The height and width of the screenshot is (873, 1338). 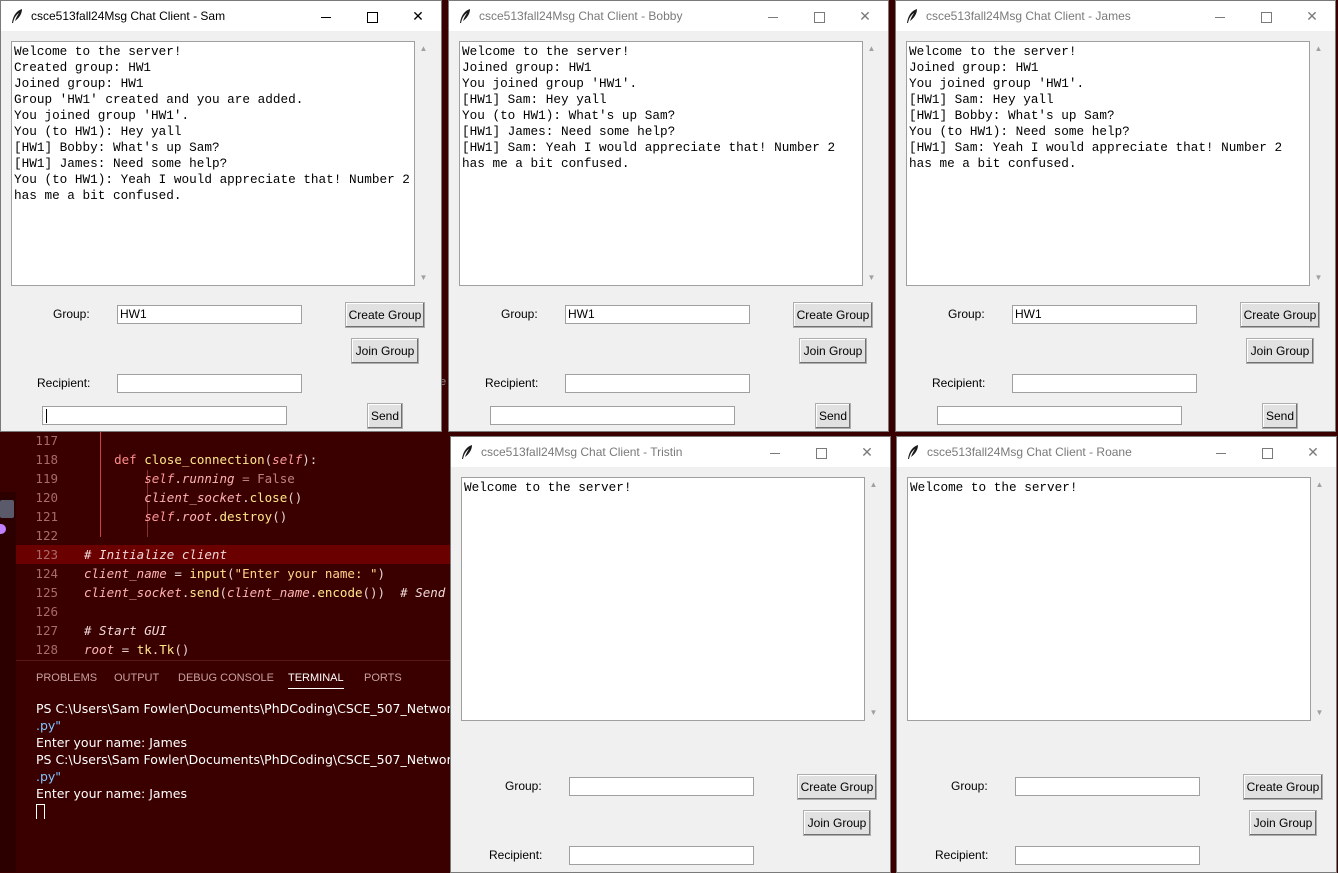 What do you see at coordinates (243, 810) in the screenshot?
I see `terminal-cursor-line` at bounding box center [243, 810].